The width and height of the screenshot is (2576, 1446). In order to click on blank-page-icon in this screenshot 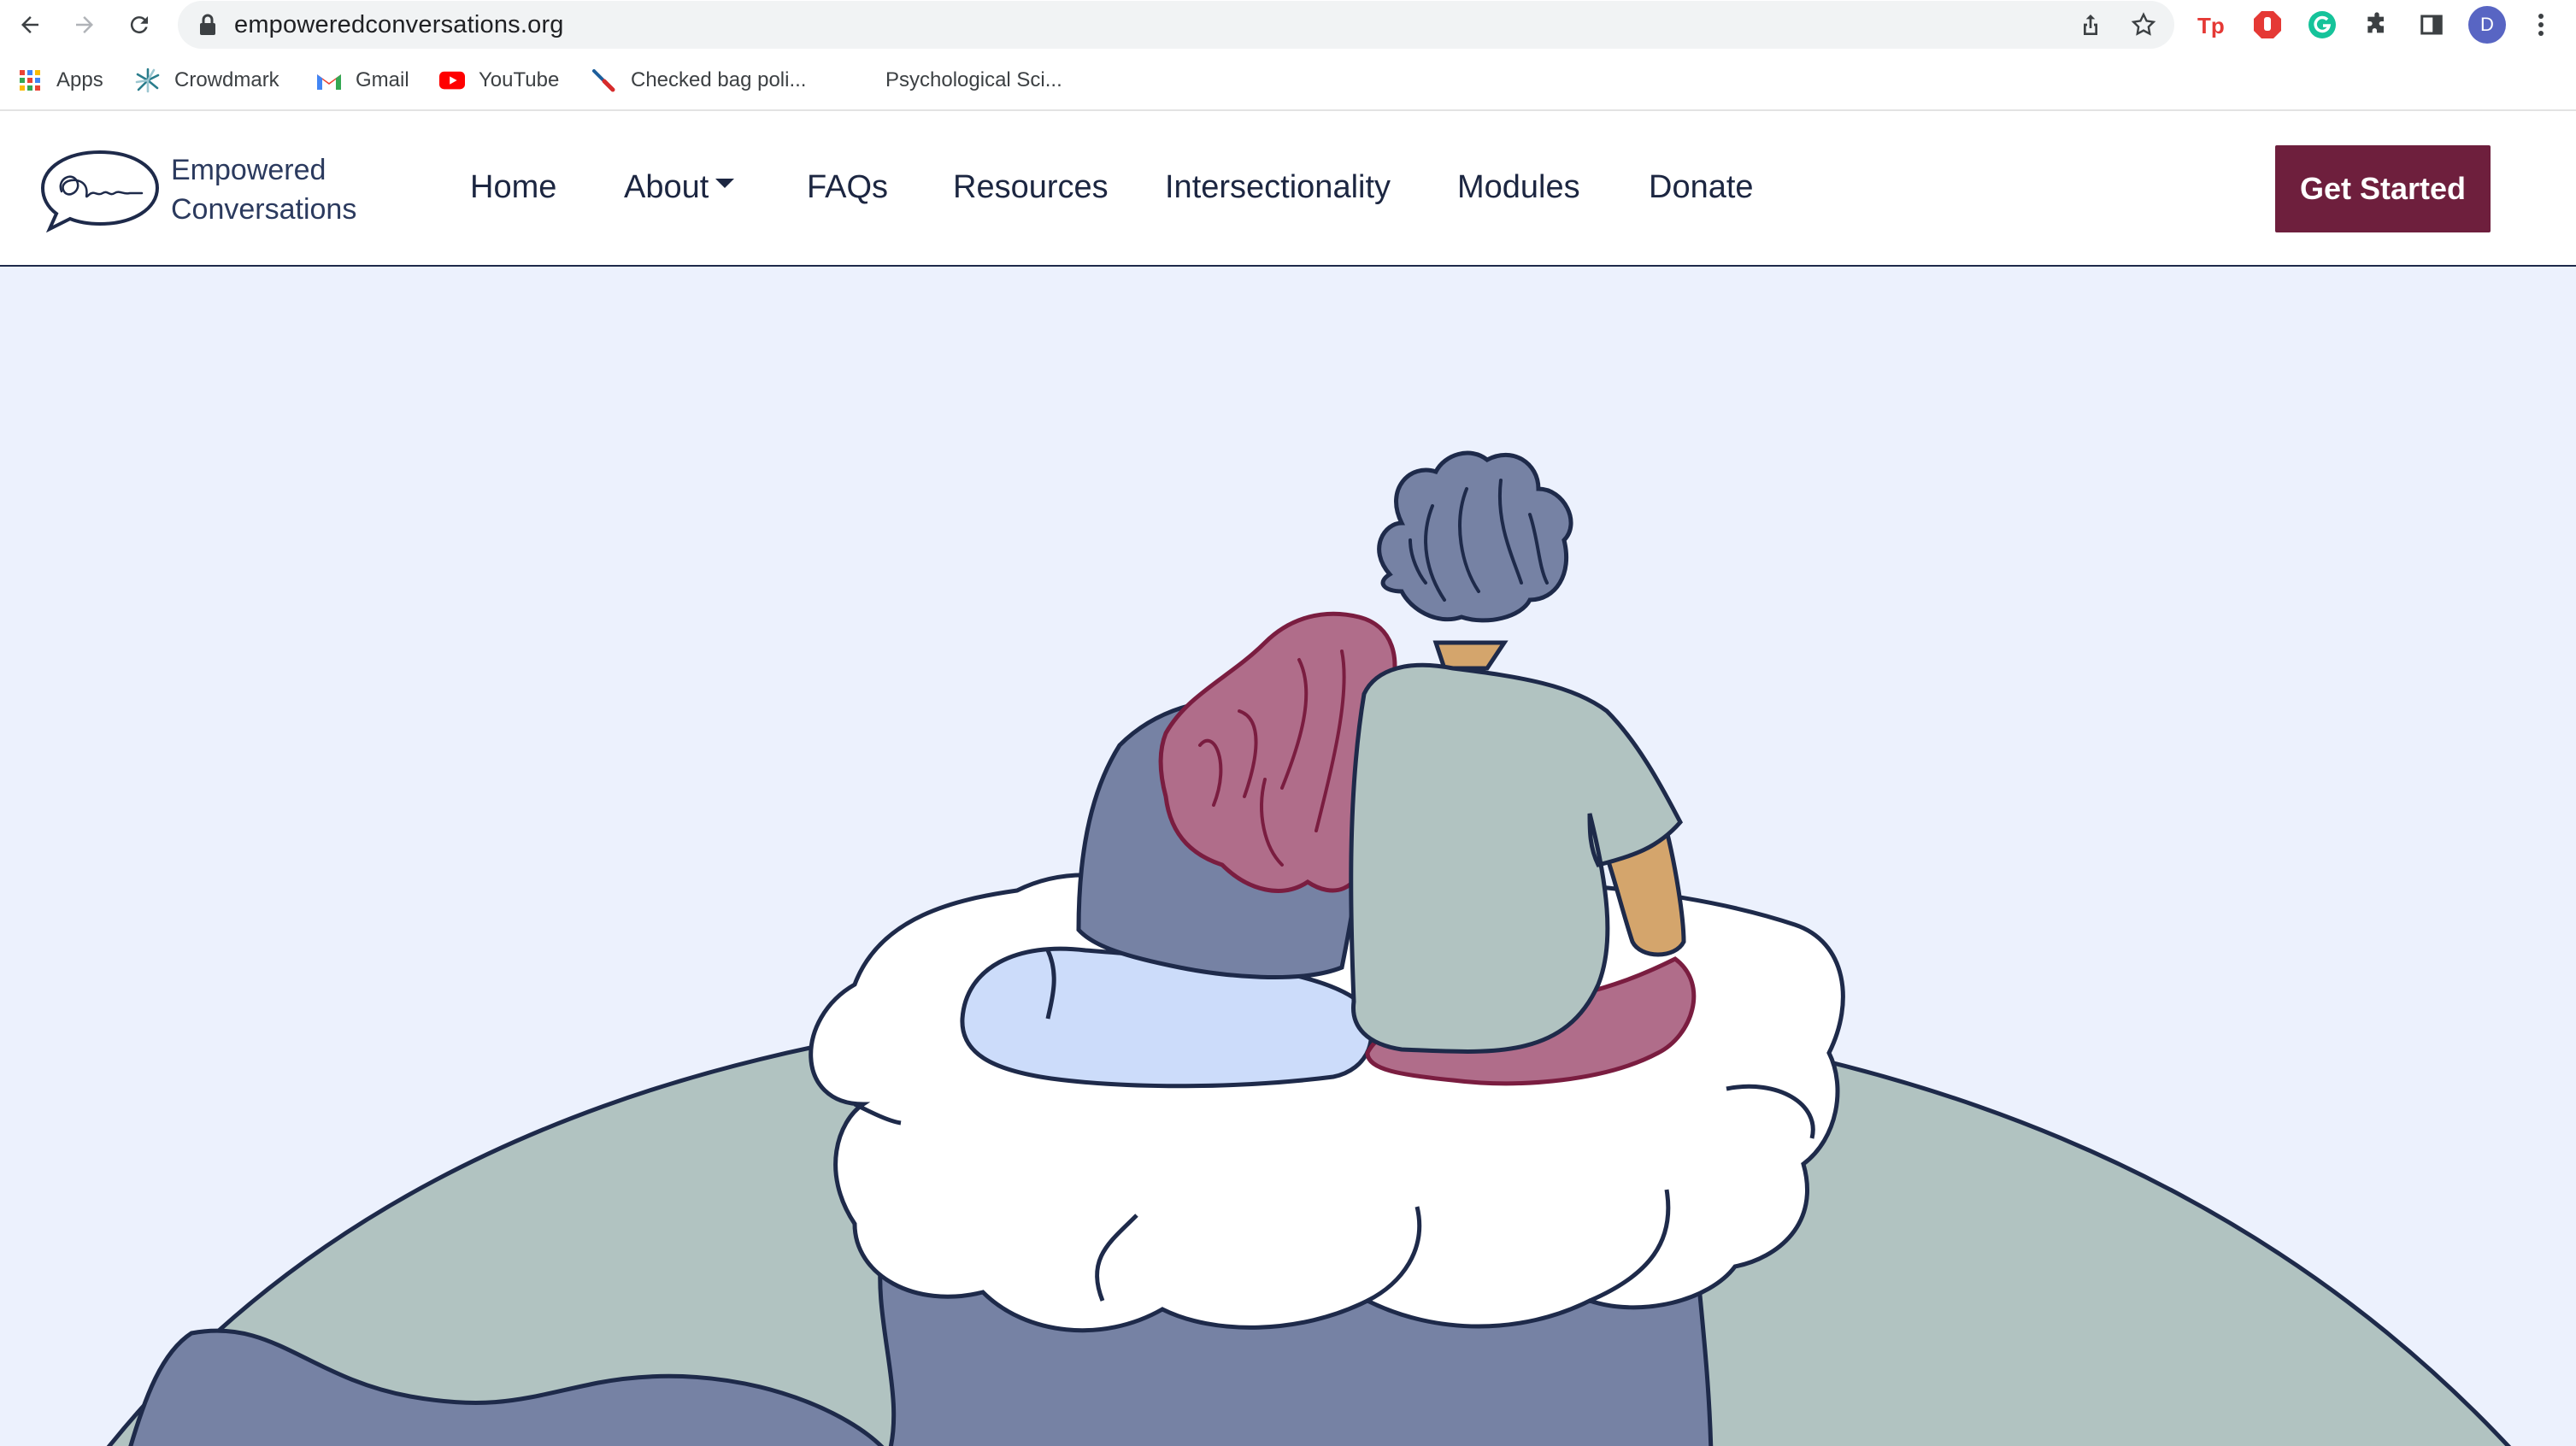, I will do `click(859, 80)`.